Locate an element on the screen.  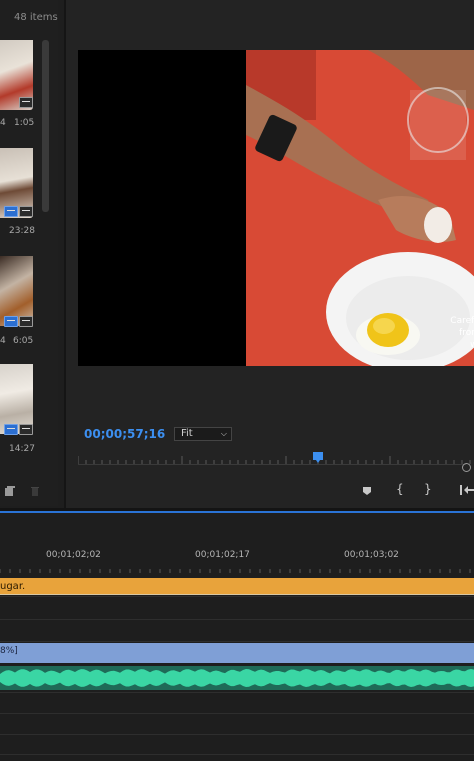
go-to-in-icon is located at coordinates (466, 490).